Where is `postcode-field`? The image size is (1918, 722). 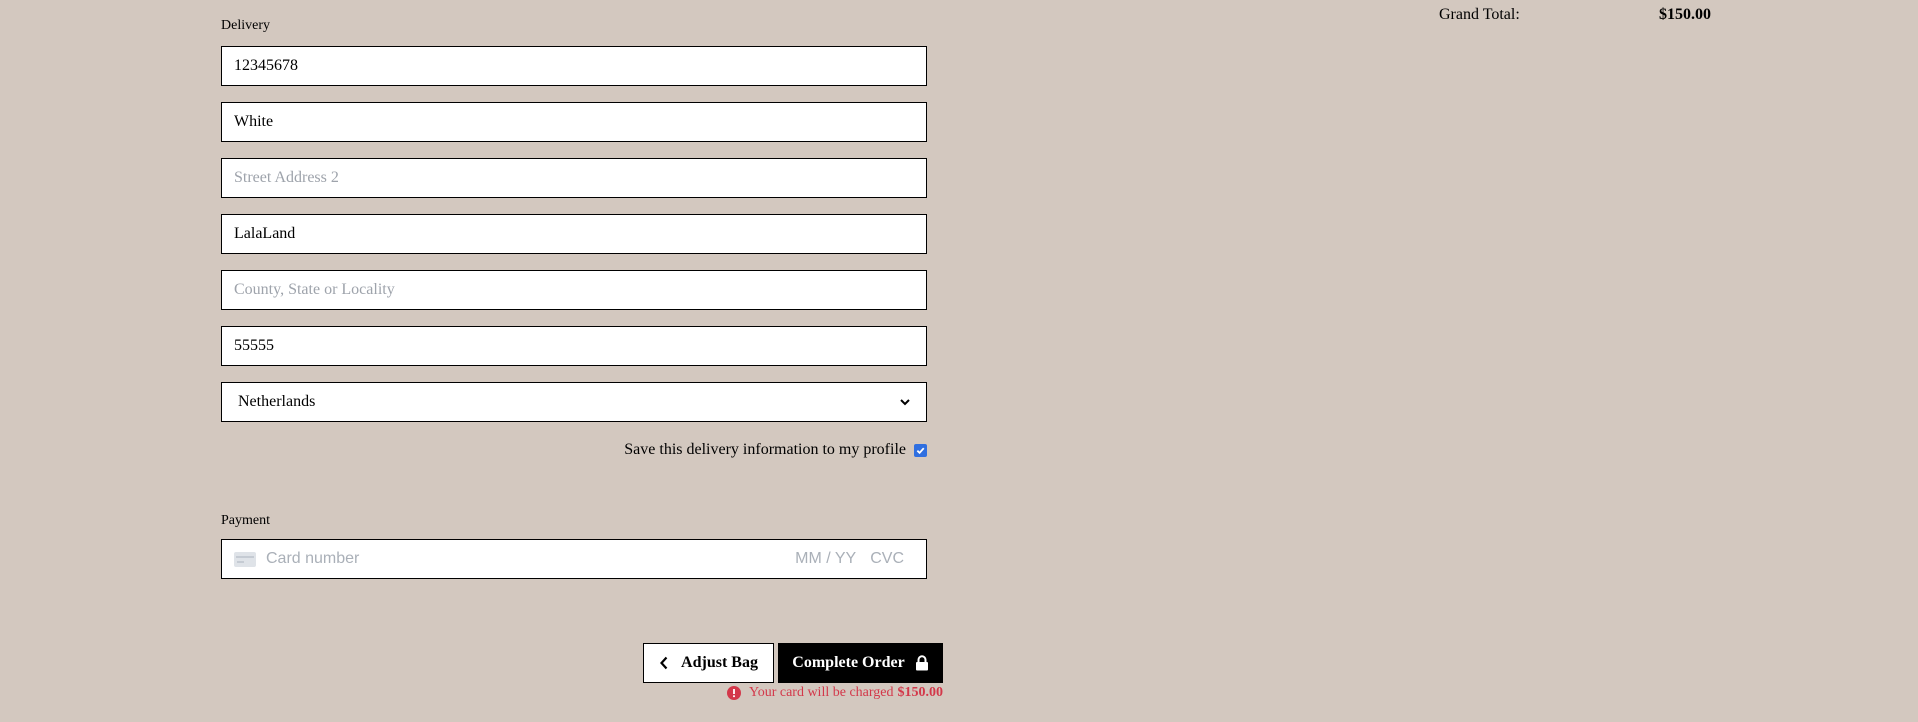 postcode-field is located at coordinates (574, 346).